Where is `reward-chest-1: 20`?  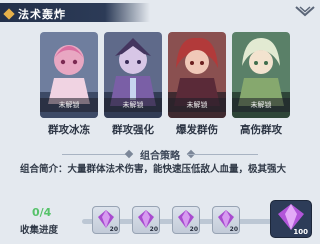
reward-chest-1: 20 is located at coordinates (106, 220).